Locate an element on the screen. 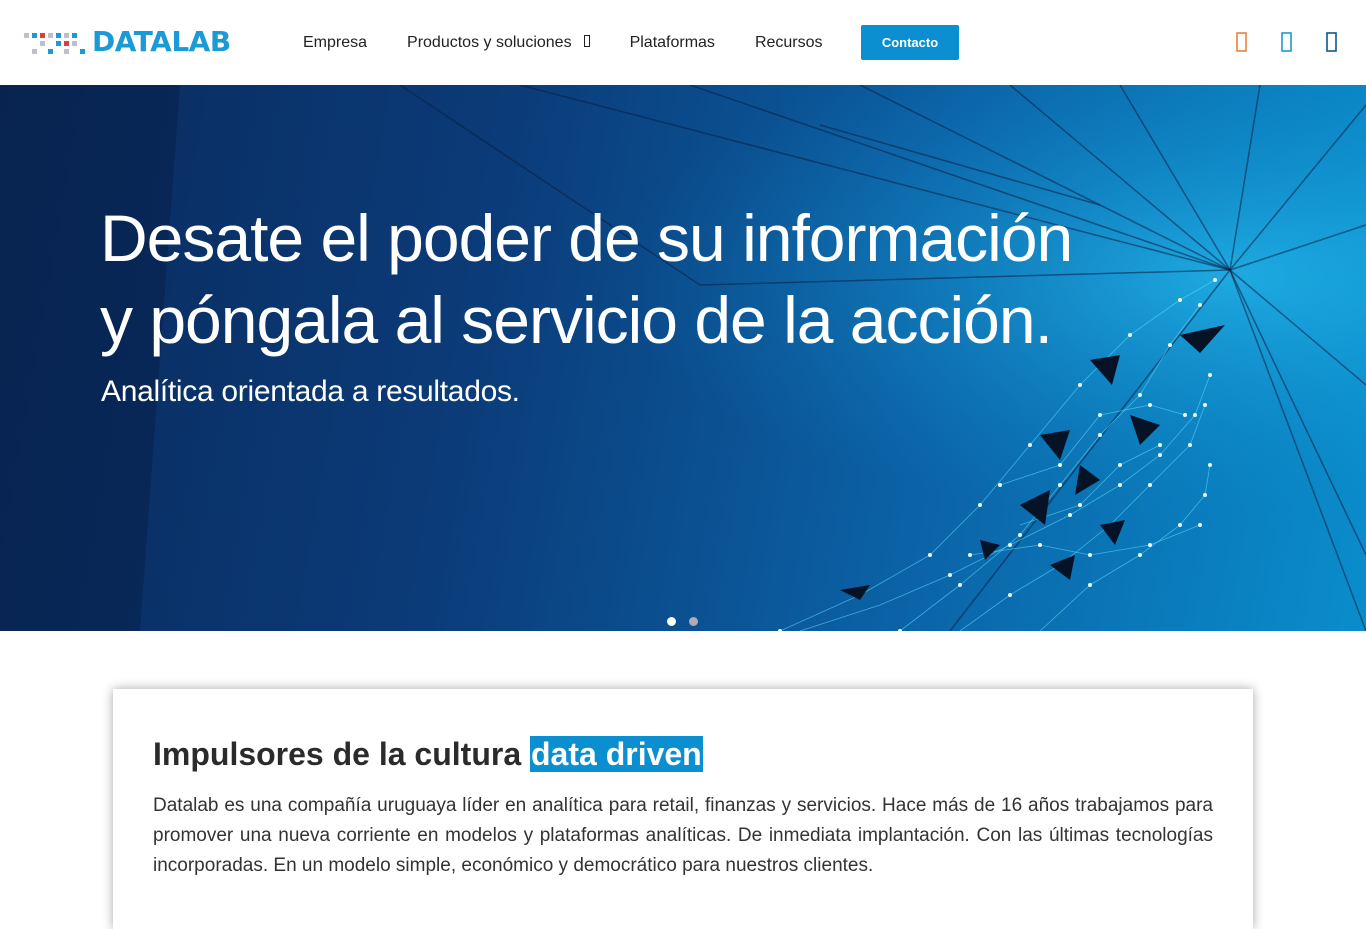 The height and width of the screenshot is (929, 1366). intro-heading: Impulsores de la cultura data driven is located at coordinates (428, 754).